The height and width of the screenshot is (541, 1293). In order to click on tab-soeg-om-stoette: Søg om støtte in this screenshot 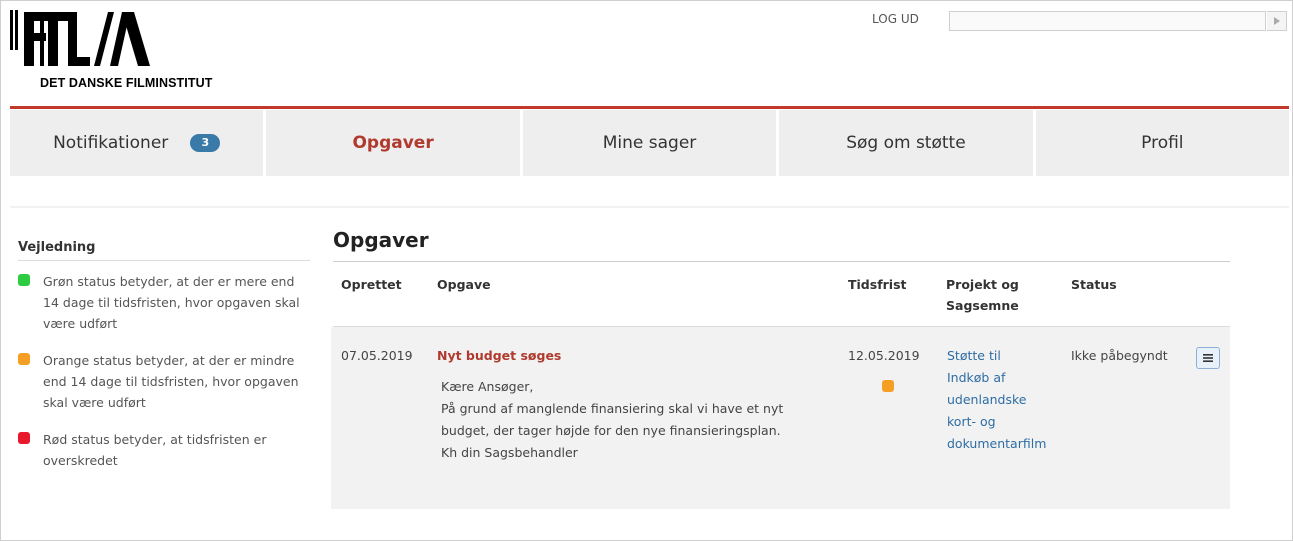, I will do `click(904, 143)`.